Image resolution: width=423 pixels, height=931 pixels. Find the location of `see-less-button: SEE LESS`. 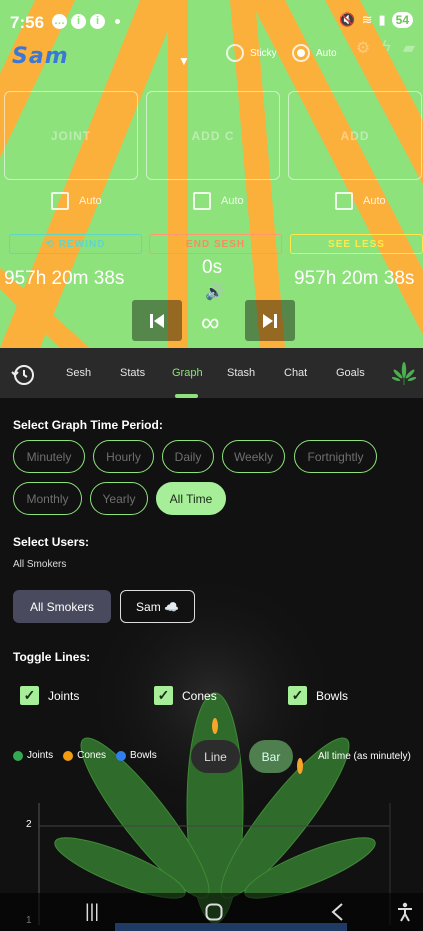

see-less-button: SEE LESS is located at coordinates (356, 244).